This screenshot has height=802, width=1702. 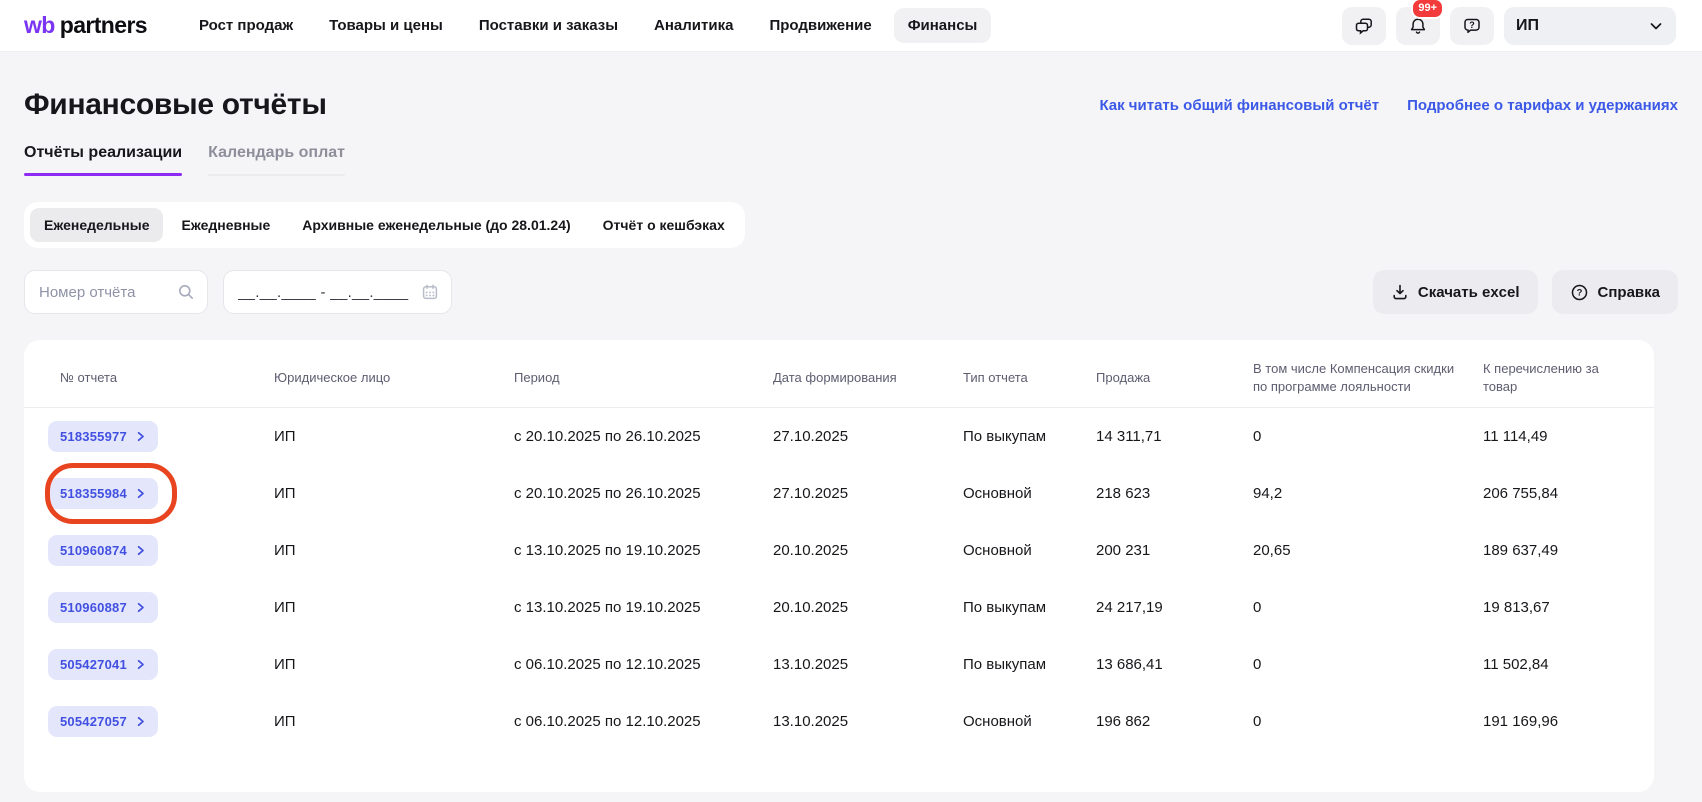 What do you see at coordinates (89, 377) in the screenshot?
I see `col-header-report-number: № отчета` at bounding box center [89, 377].